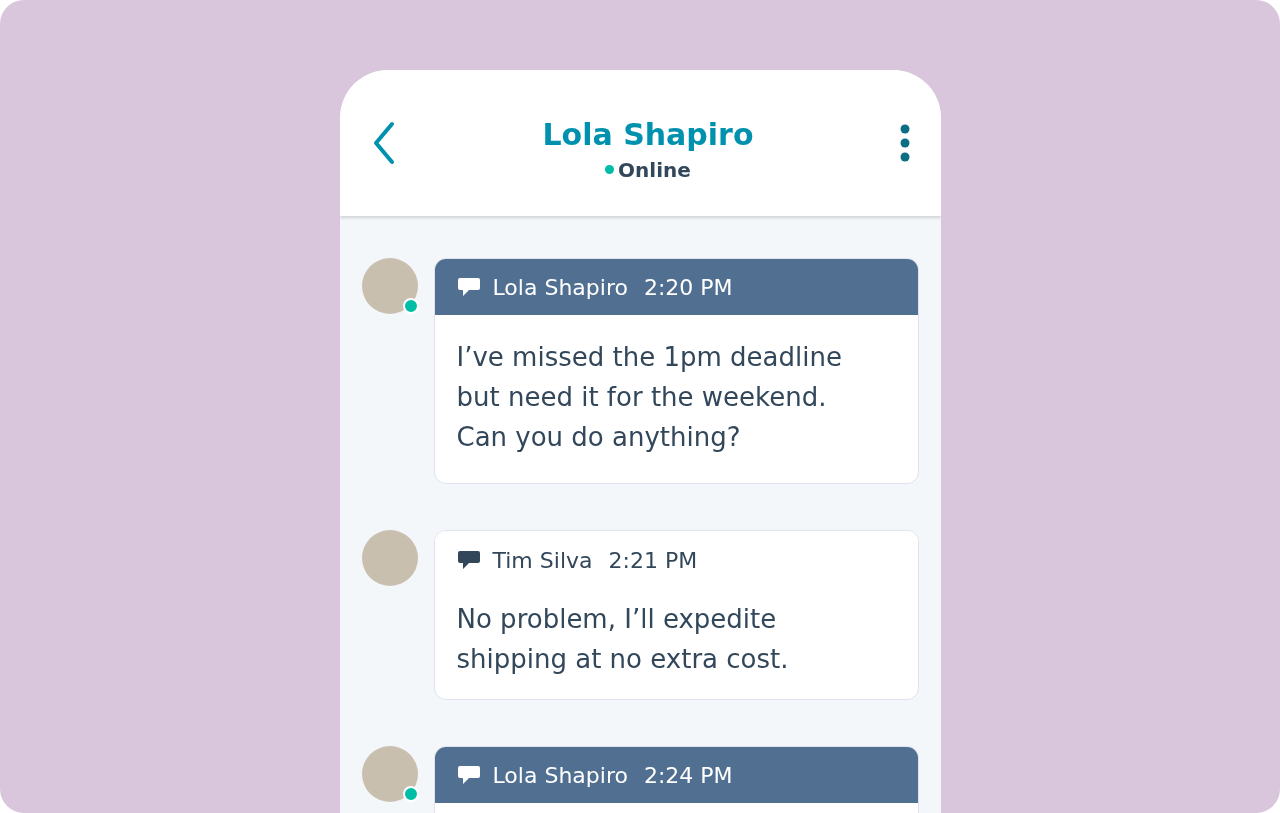 Image resolution: width=1280 pixels, height=813 pixels. What do you see at coordinates (688, 287) in the screenshot?
I see `message-time: 2:20 PM` at bounding box center [688, 287].